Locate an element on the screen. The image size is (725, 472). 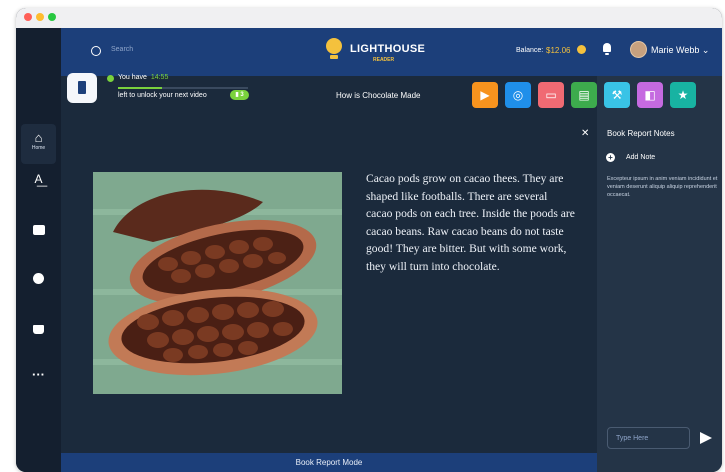
add-note-icon: + is located at coordinates (610, 157).